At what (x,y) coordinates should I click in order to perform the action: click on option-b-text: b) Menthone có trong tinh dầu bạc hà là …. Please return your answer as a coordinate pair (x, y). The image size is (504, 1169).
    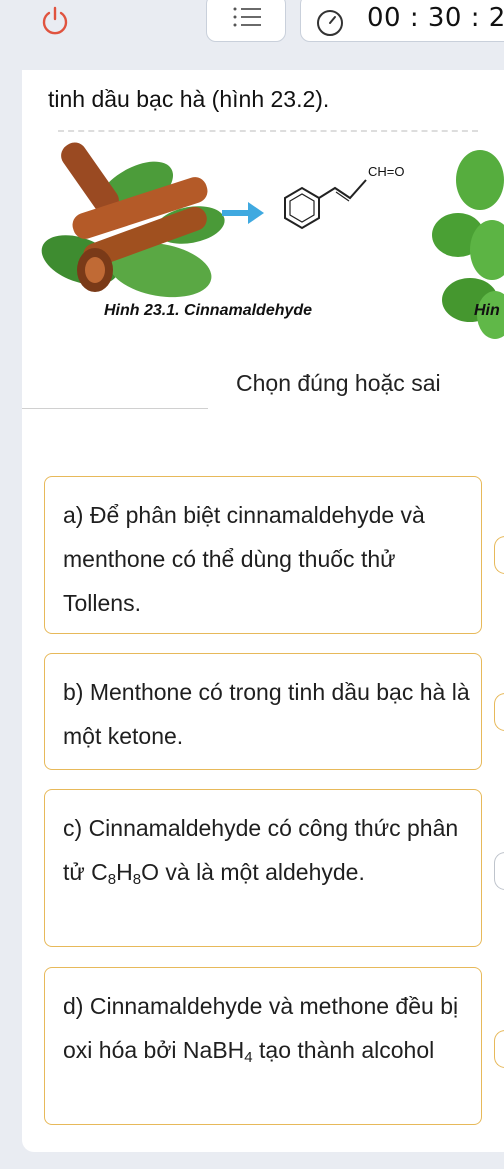
    Looking at the image, I should click on (266, 714).